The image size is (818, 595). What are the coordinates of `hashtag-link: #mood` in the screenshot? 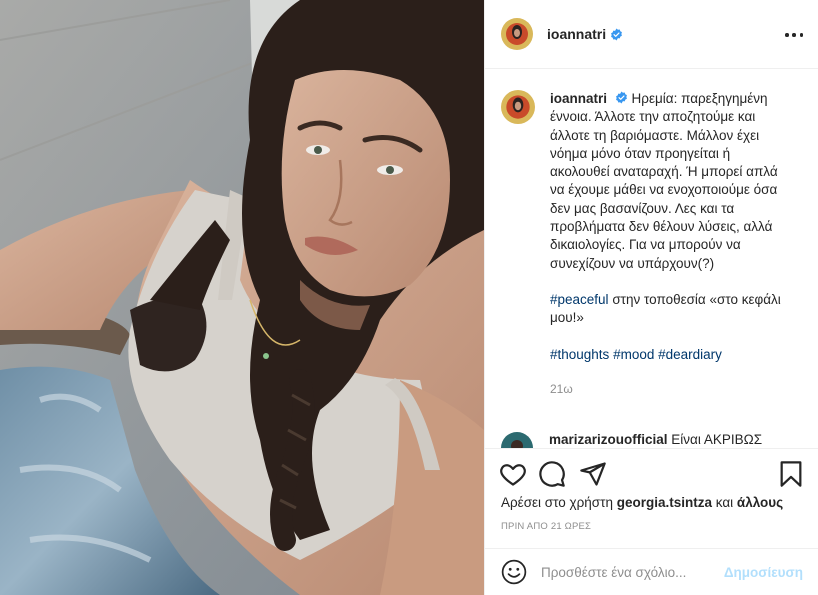 It's located at (633, 354).